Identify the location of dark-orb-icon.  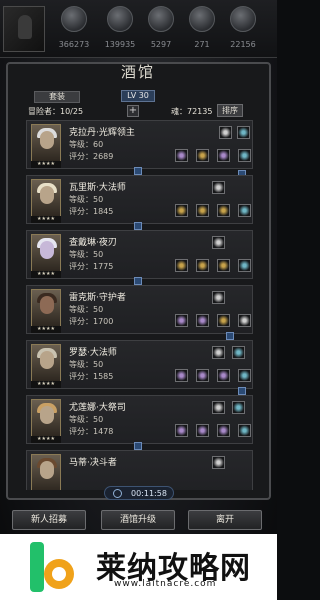
(243, 19).